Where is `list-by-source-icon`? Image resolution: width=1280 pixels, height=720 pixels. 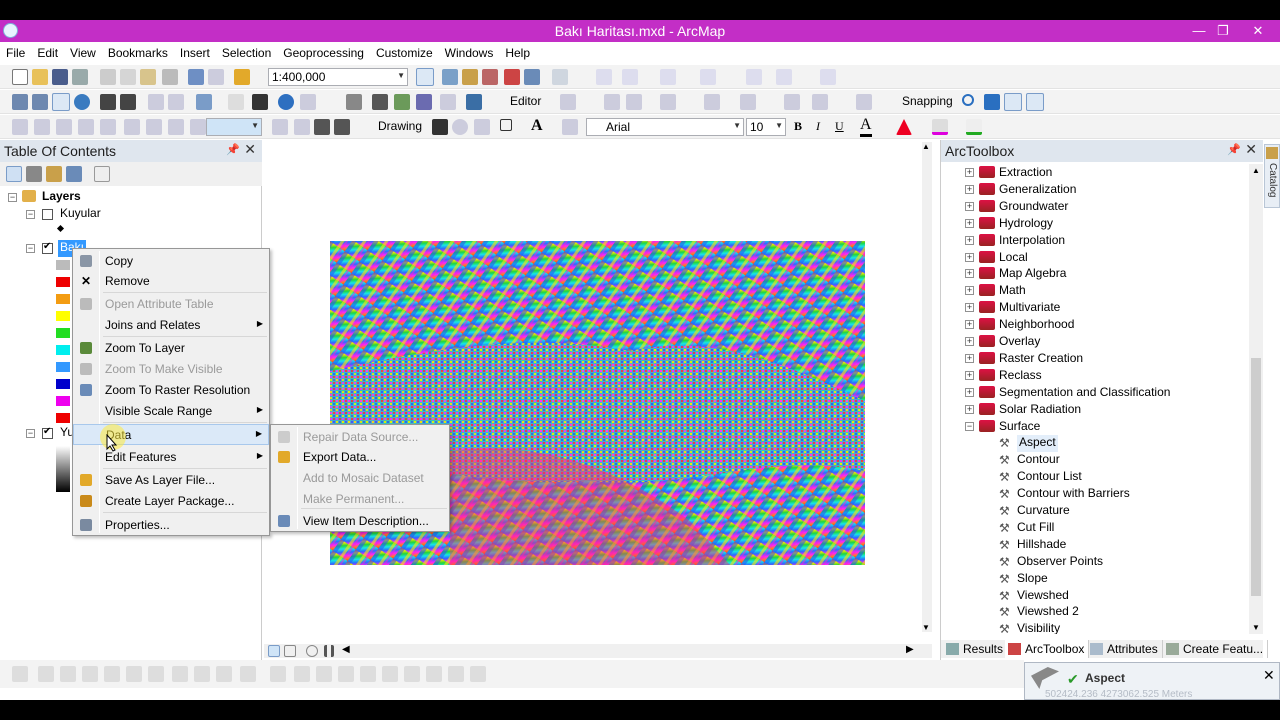 list-by-source-icon is located at coordinates (34, 174).